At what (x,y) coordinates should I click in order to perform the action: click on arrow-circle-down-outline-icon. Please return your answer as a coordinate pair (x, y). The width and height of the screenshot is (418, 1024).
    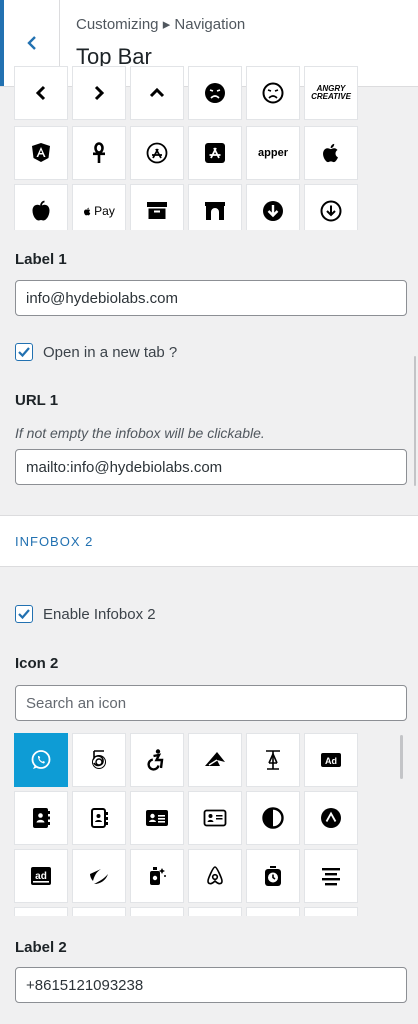
    Looking at the image, I should click on (331, 207).